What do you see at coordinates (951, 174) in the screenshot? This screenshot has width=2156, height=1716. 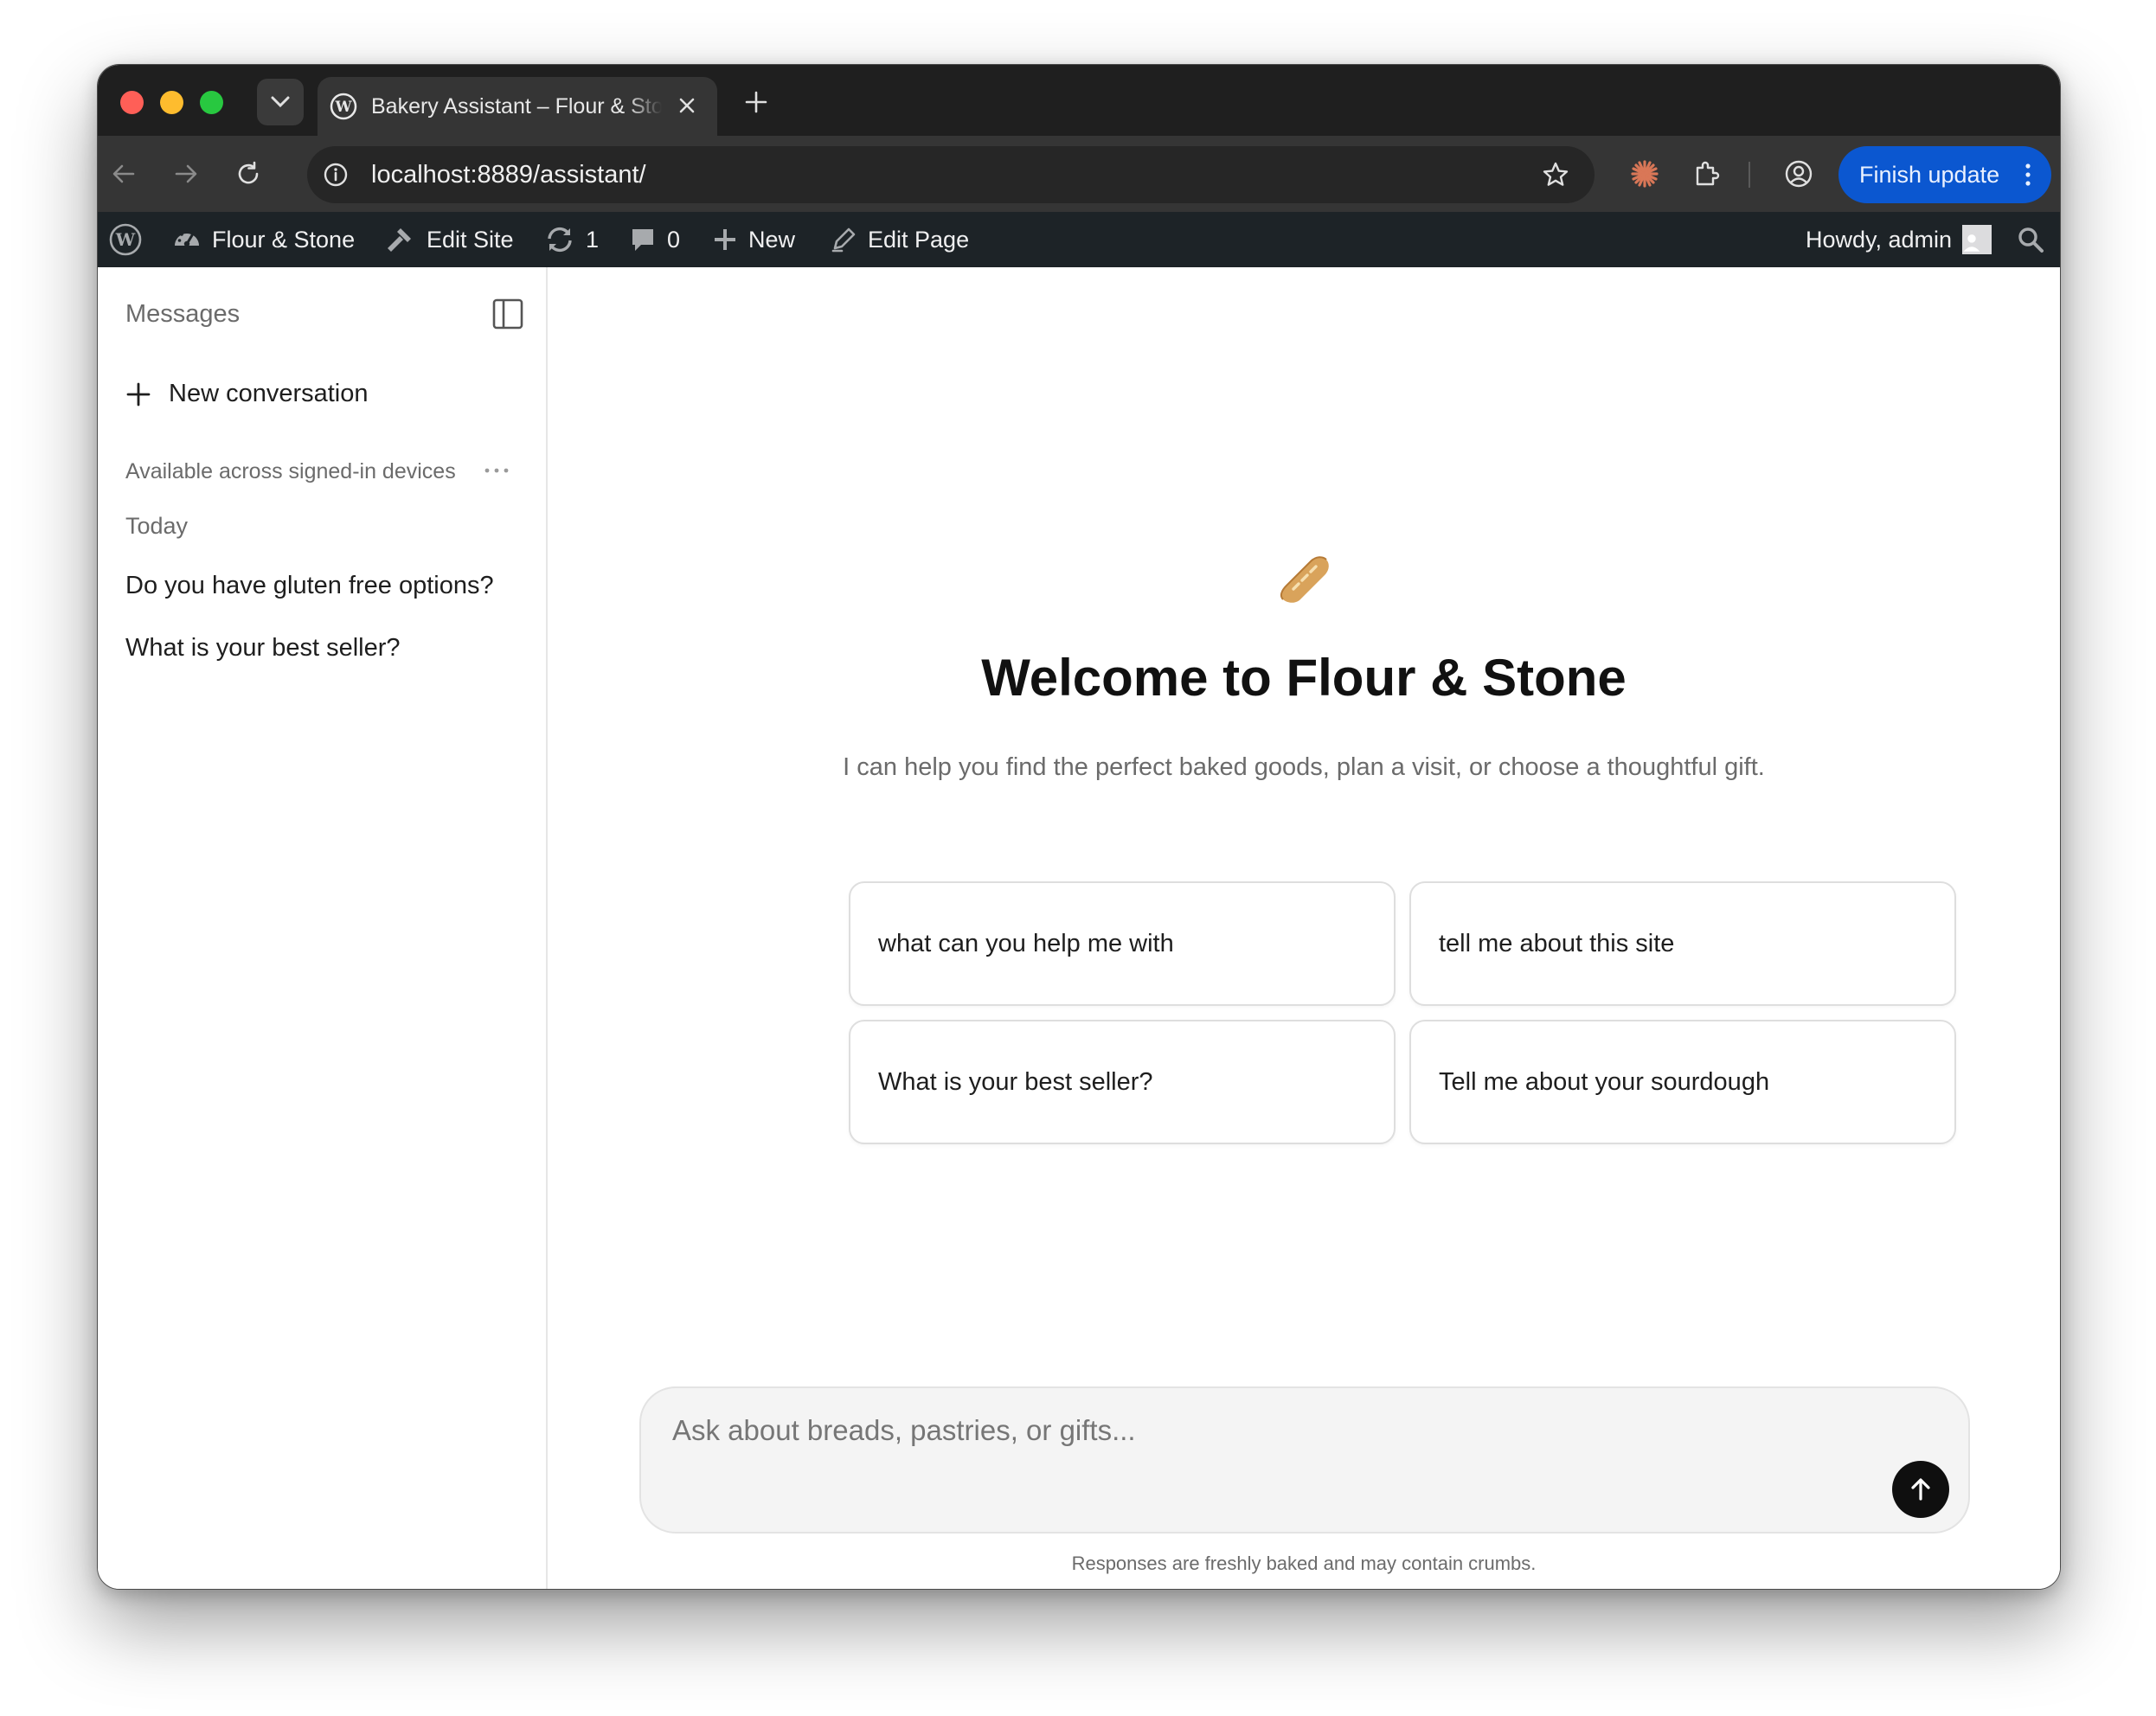 I see `address-bar: localhost:8889/assistant/` at bounding box center [951, 174].